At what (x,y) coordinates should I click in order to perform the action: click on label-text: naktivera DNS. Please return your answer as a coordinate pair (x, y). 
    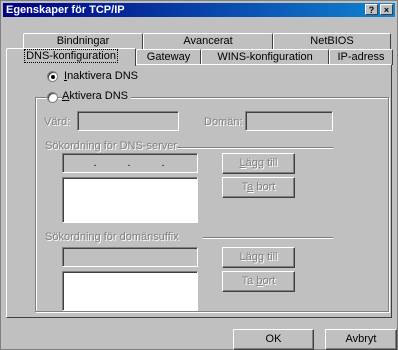
    Looking at the image, I should click on (102, 76).